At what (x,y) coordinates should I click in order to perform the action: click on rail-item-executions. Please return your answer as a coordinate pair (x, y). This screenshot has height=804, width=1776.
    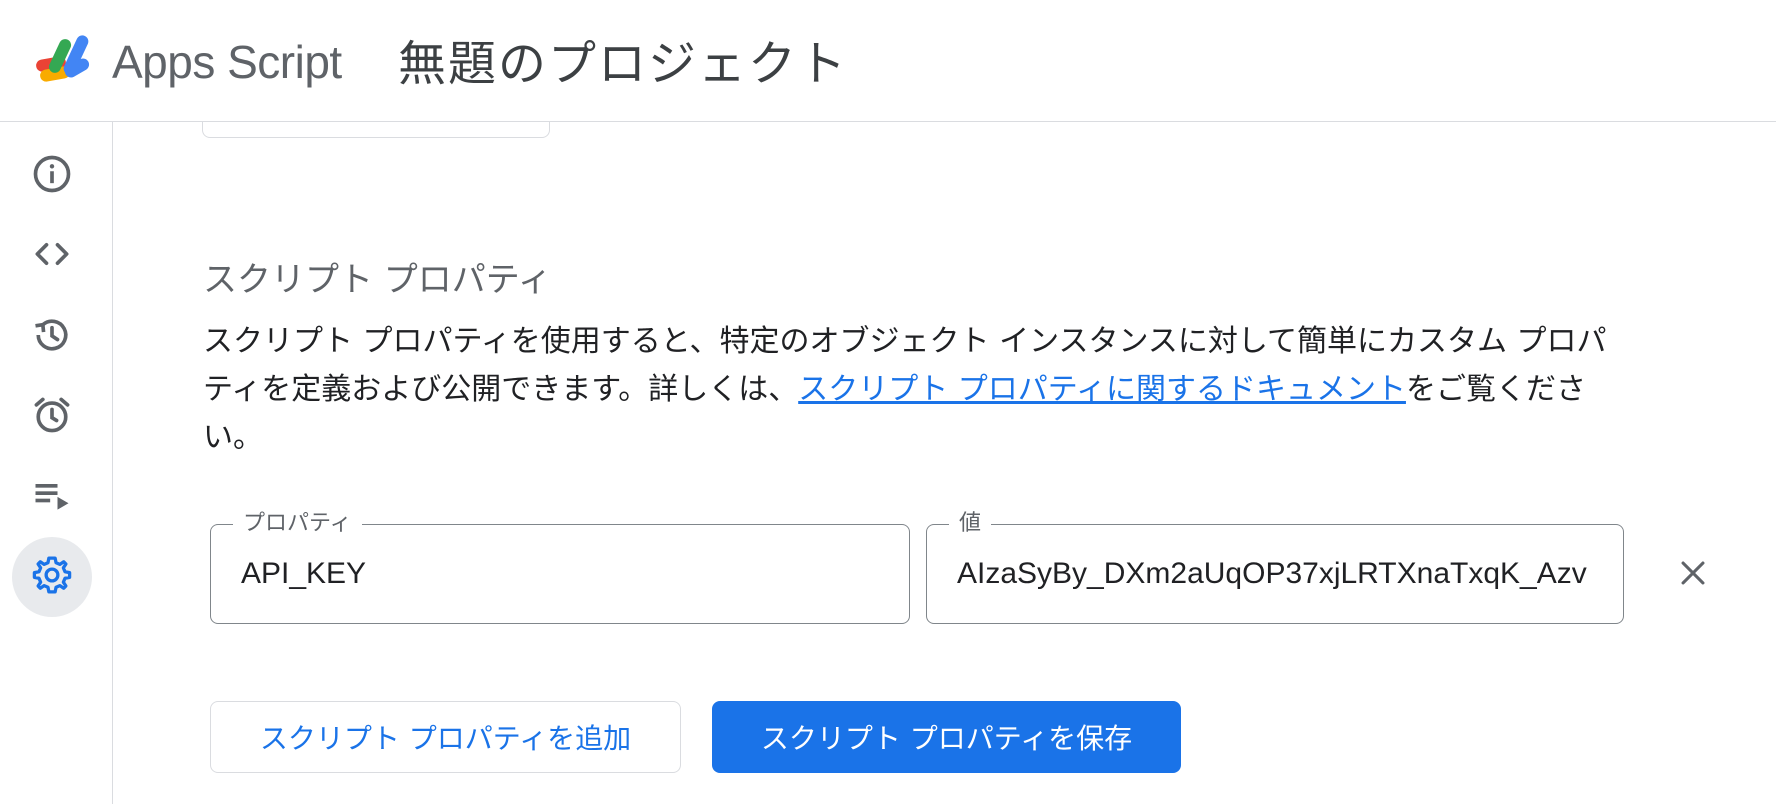
    Looking at the image, I should click on (52, 497).